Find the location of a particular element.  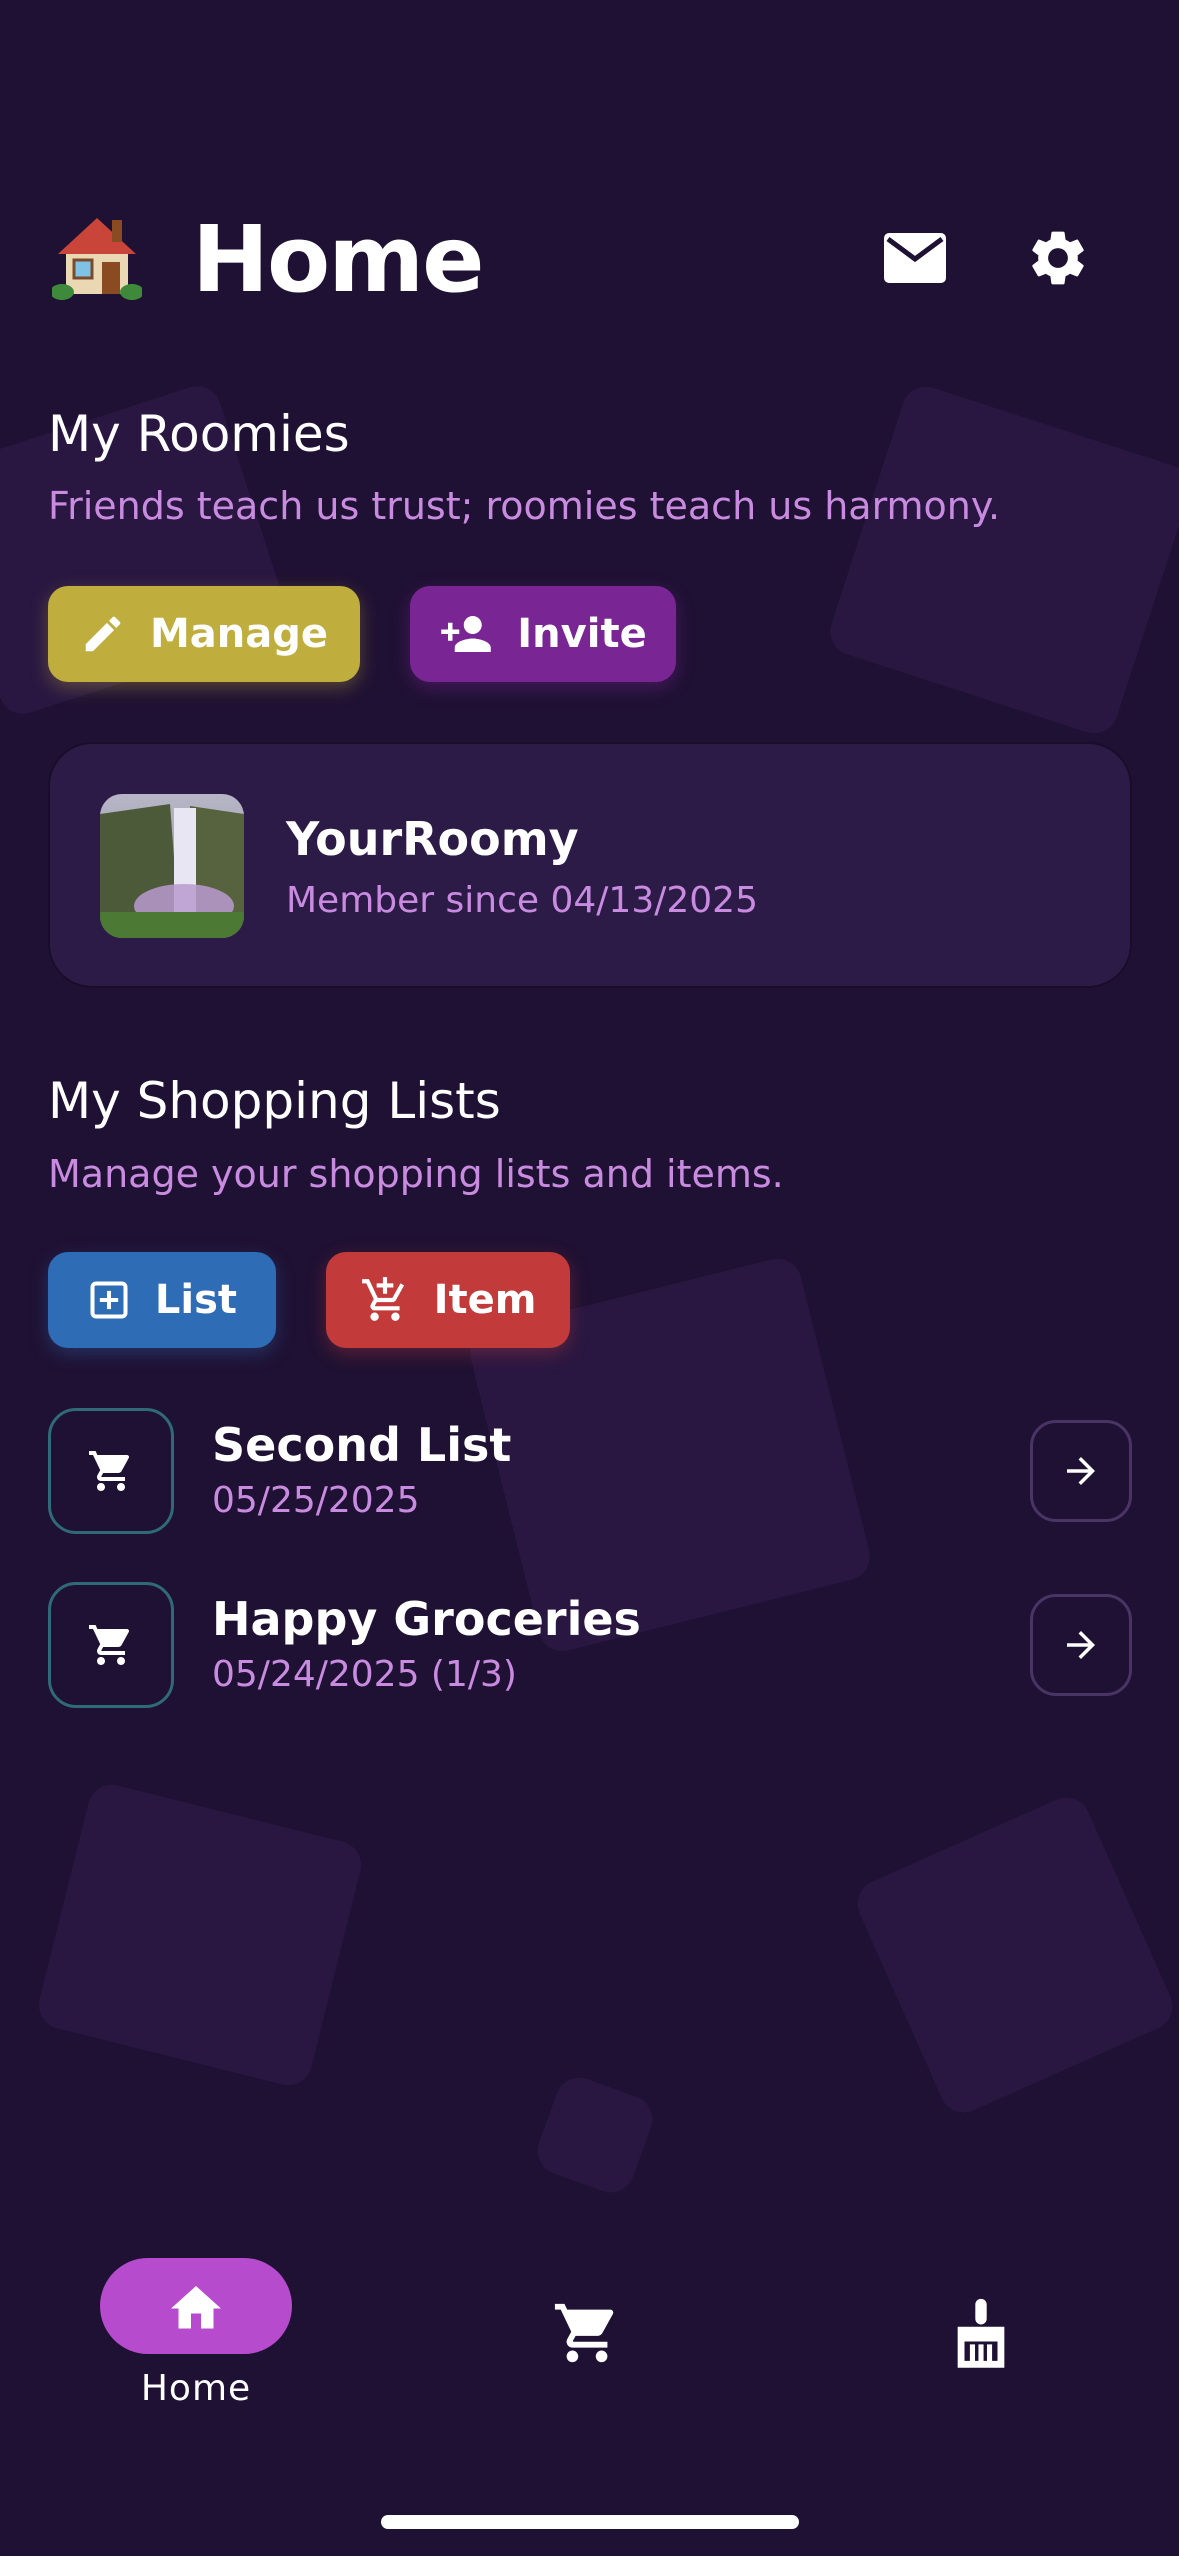

add-person-icon is located at coordinates (466, 634).